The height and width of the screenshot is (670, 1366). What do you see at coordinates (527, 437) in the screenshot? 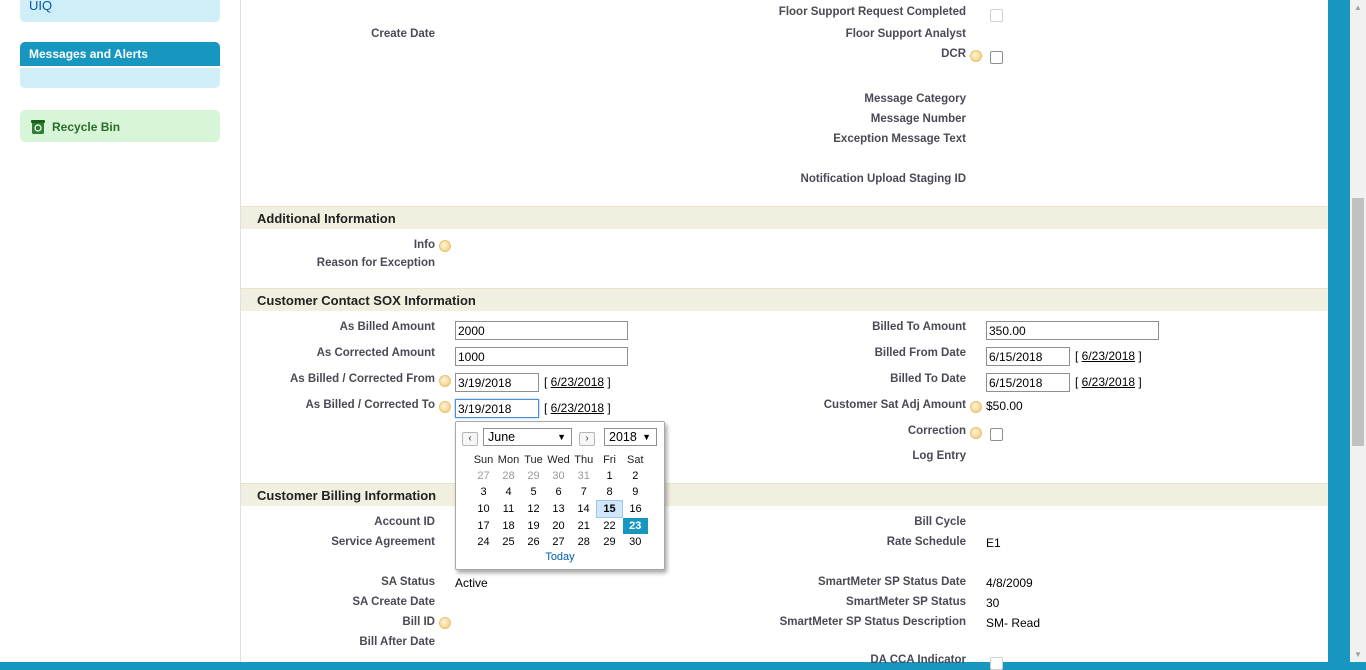
I see `month-select: June ▼` at bounding box center [527, 437].